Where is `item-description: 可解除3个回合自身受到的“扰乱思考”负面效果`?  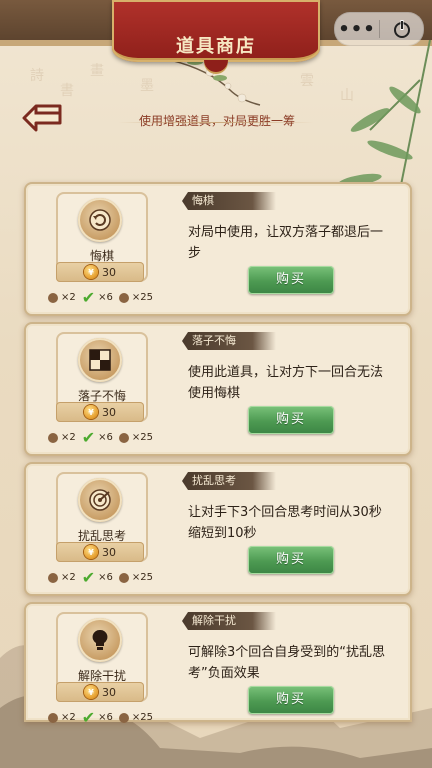
item-description: 可解除3个回合自身受到的“扰乱思考”负面效果 is located at coordinates (287, 663).